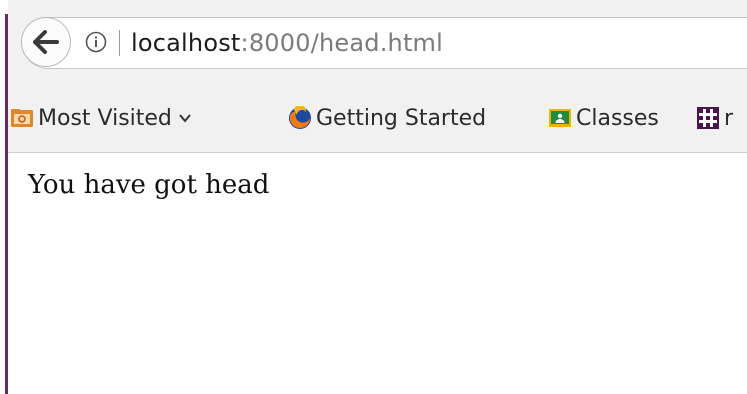 Image resolution: width=747 pixels, height=394 pixels. Describe the element at coordinates (560, 118) in the screenshot. I see `google-classroom-icon` at that location.